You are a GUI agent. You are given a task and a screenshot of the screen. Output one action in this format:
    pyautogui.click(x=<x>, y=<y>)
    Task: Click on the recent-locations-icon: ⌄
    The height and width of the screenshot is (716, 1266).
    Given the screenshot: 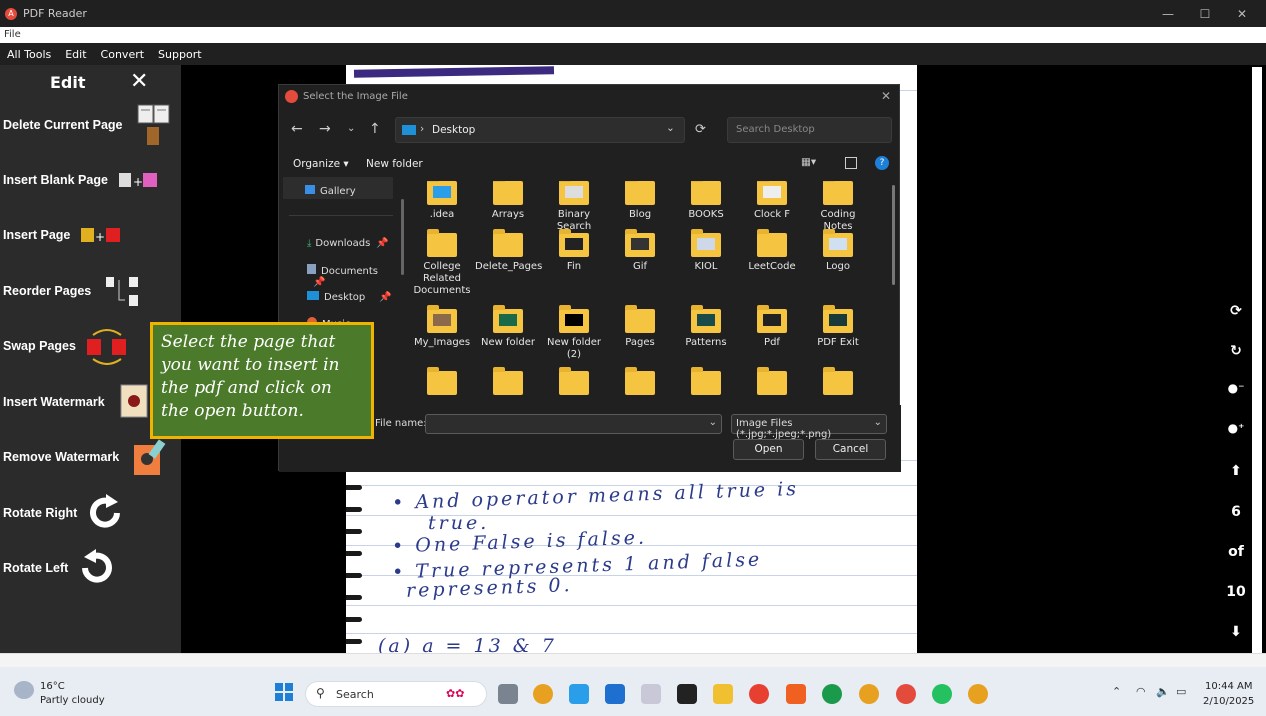 What is the action you would take?
    pyautogui.click(x=351, y=128)
    